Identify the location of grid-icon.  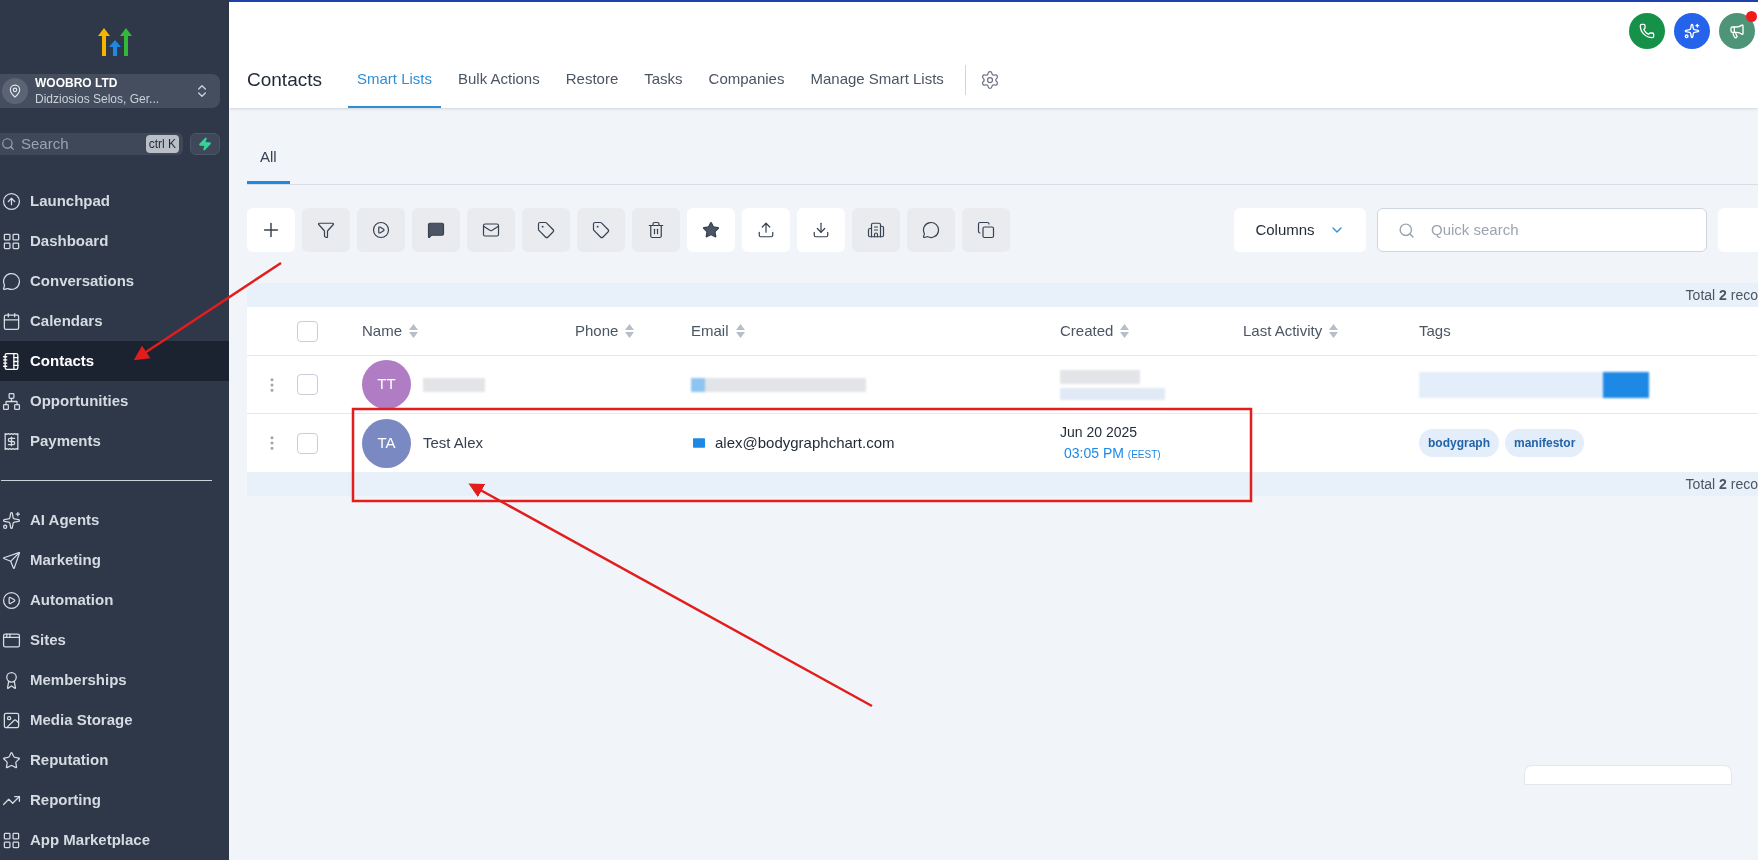
(11, 840).